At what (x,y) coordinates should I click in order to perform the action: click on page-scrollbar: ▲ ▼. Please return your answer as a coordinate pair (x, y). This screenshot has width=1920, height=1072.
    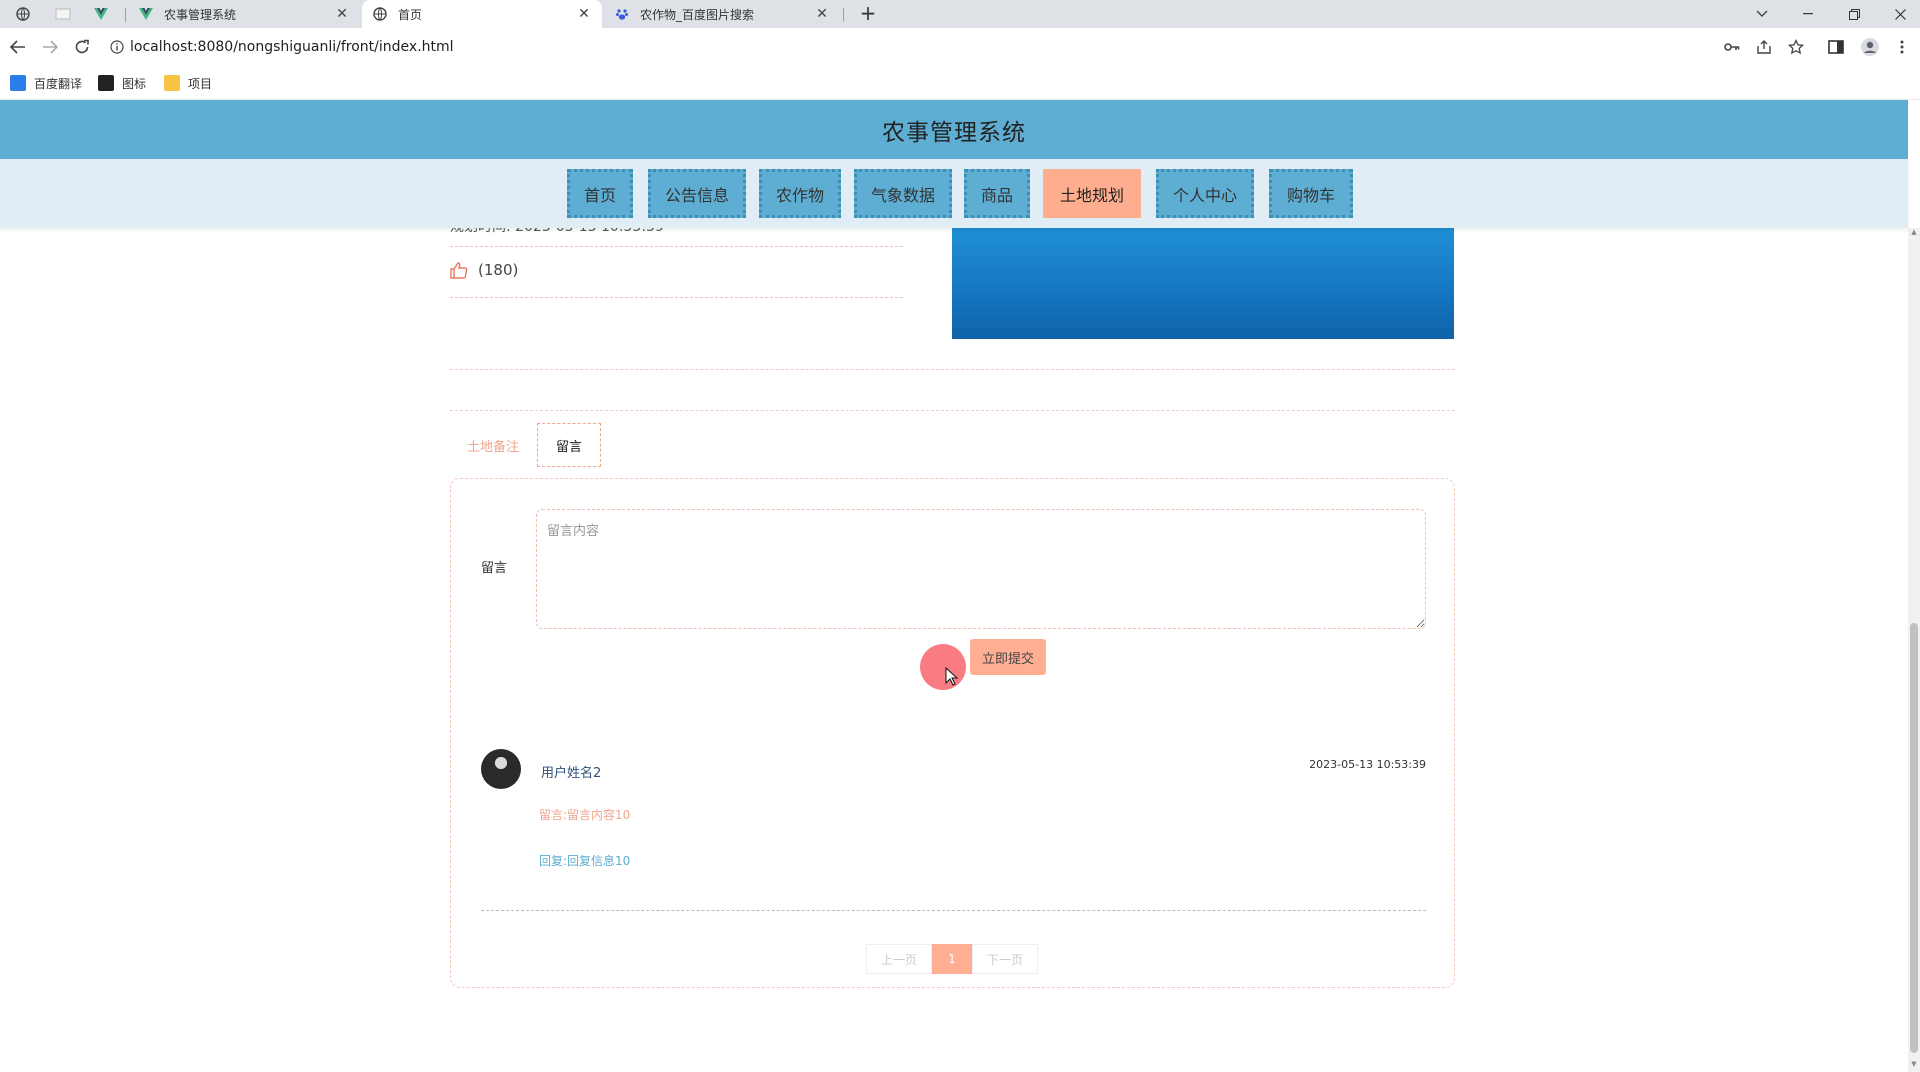
    Looking at the image, I should click on (1914, 650).